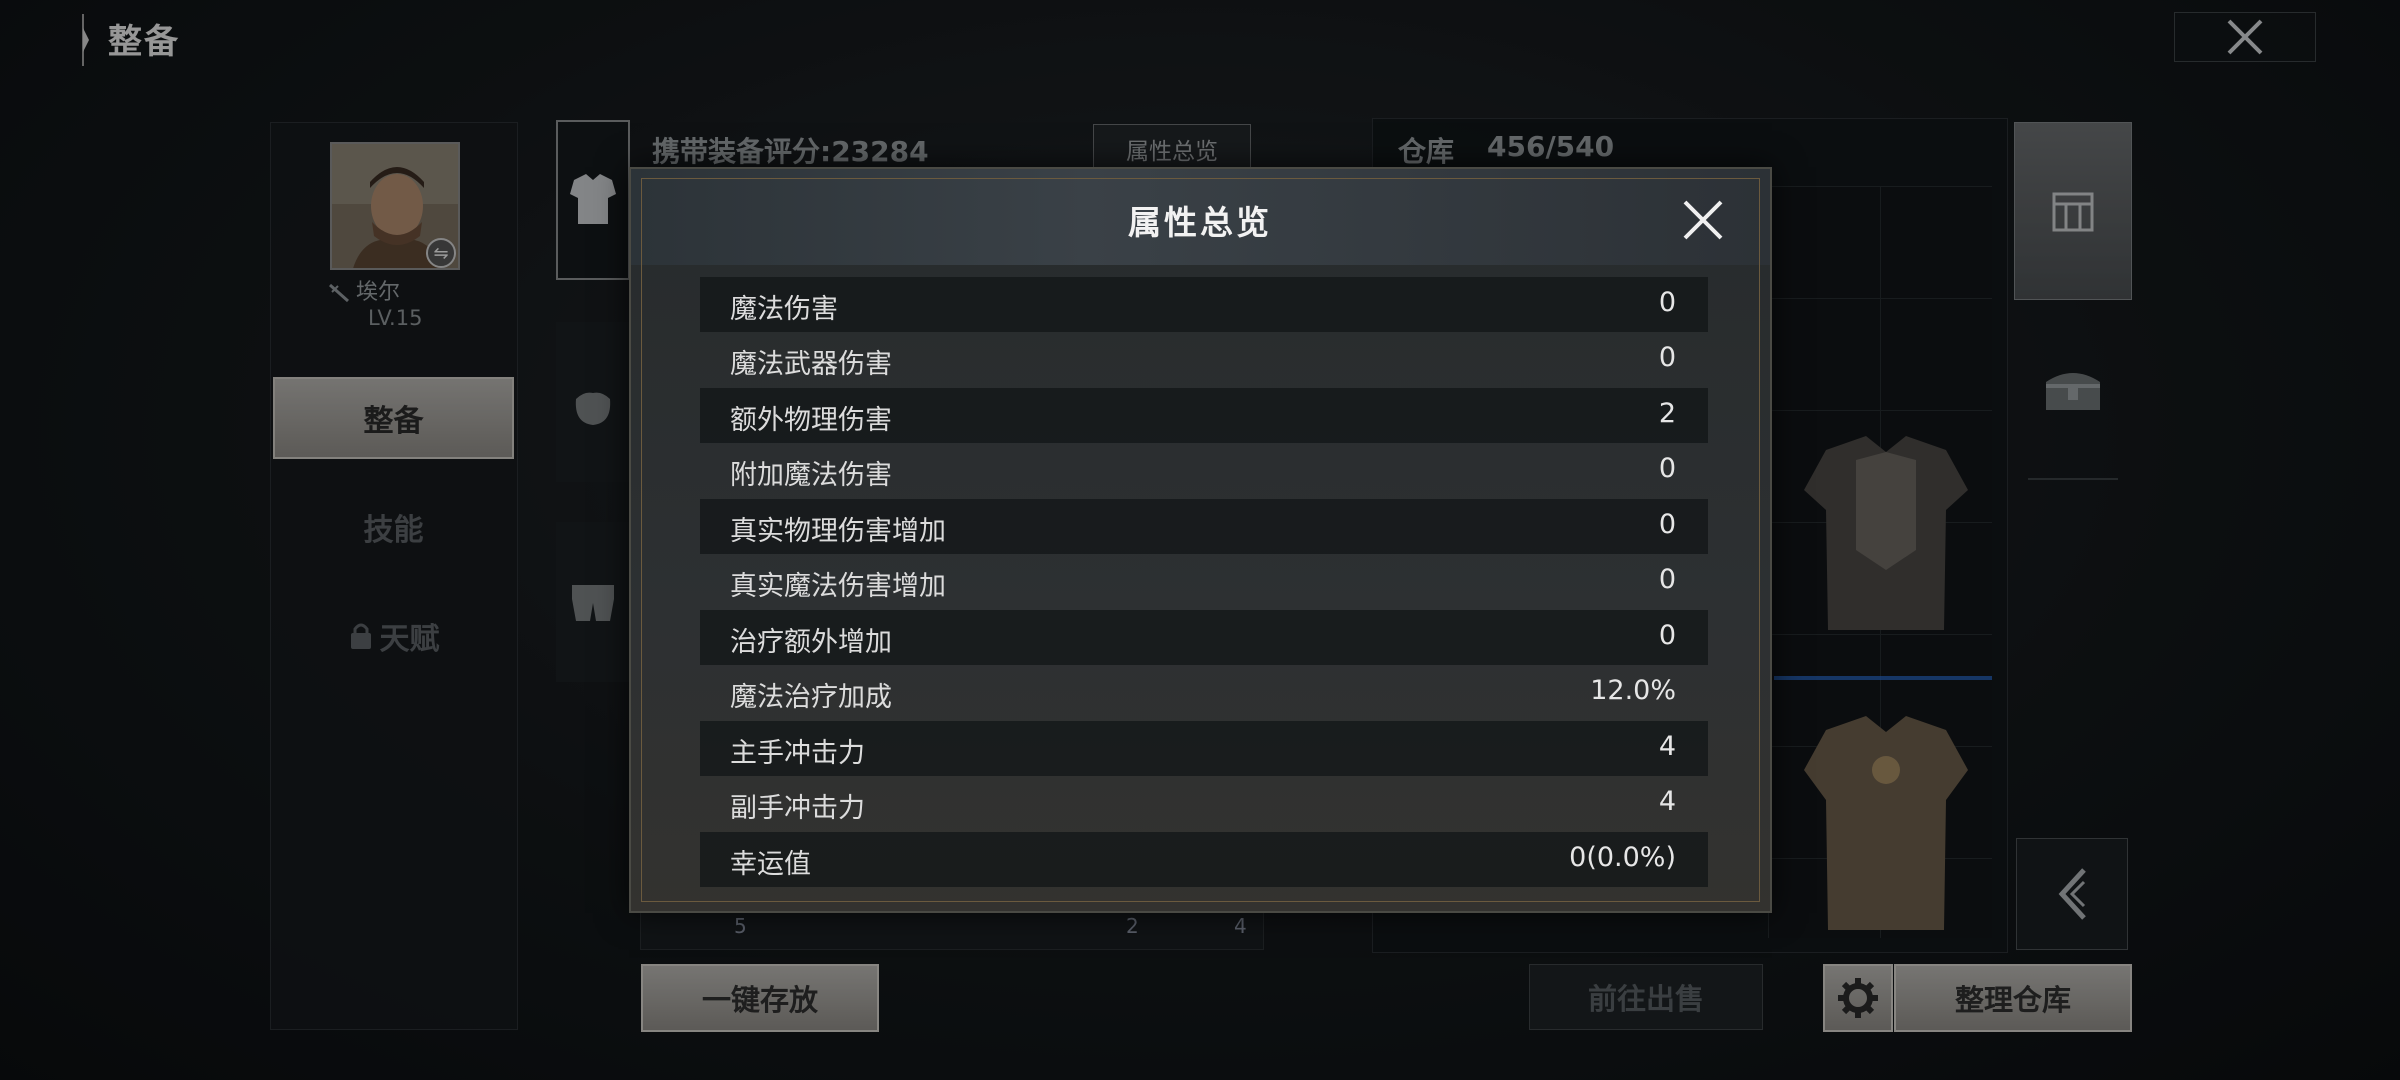  What do you see at coordinates (811, 642) in the screenshot?
I see `attr-label: 治疗额外增加` at bounding box center [811, 642].